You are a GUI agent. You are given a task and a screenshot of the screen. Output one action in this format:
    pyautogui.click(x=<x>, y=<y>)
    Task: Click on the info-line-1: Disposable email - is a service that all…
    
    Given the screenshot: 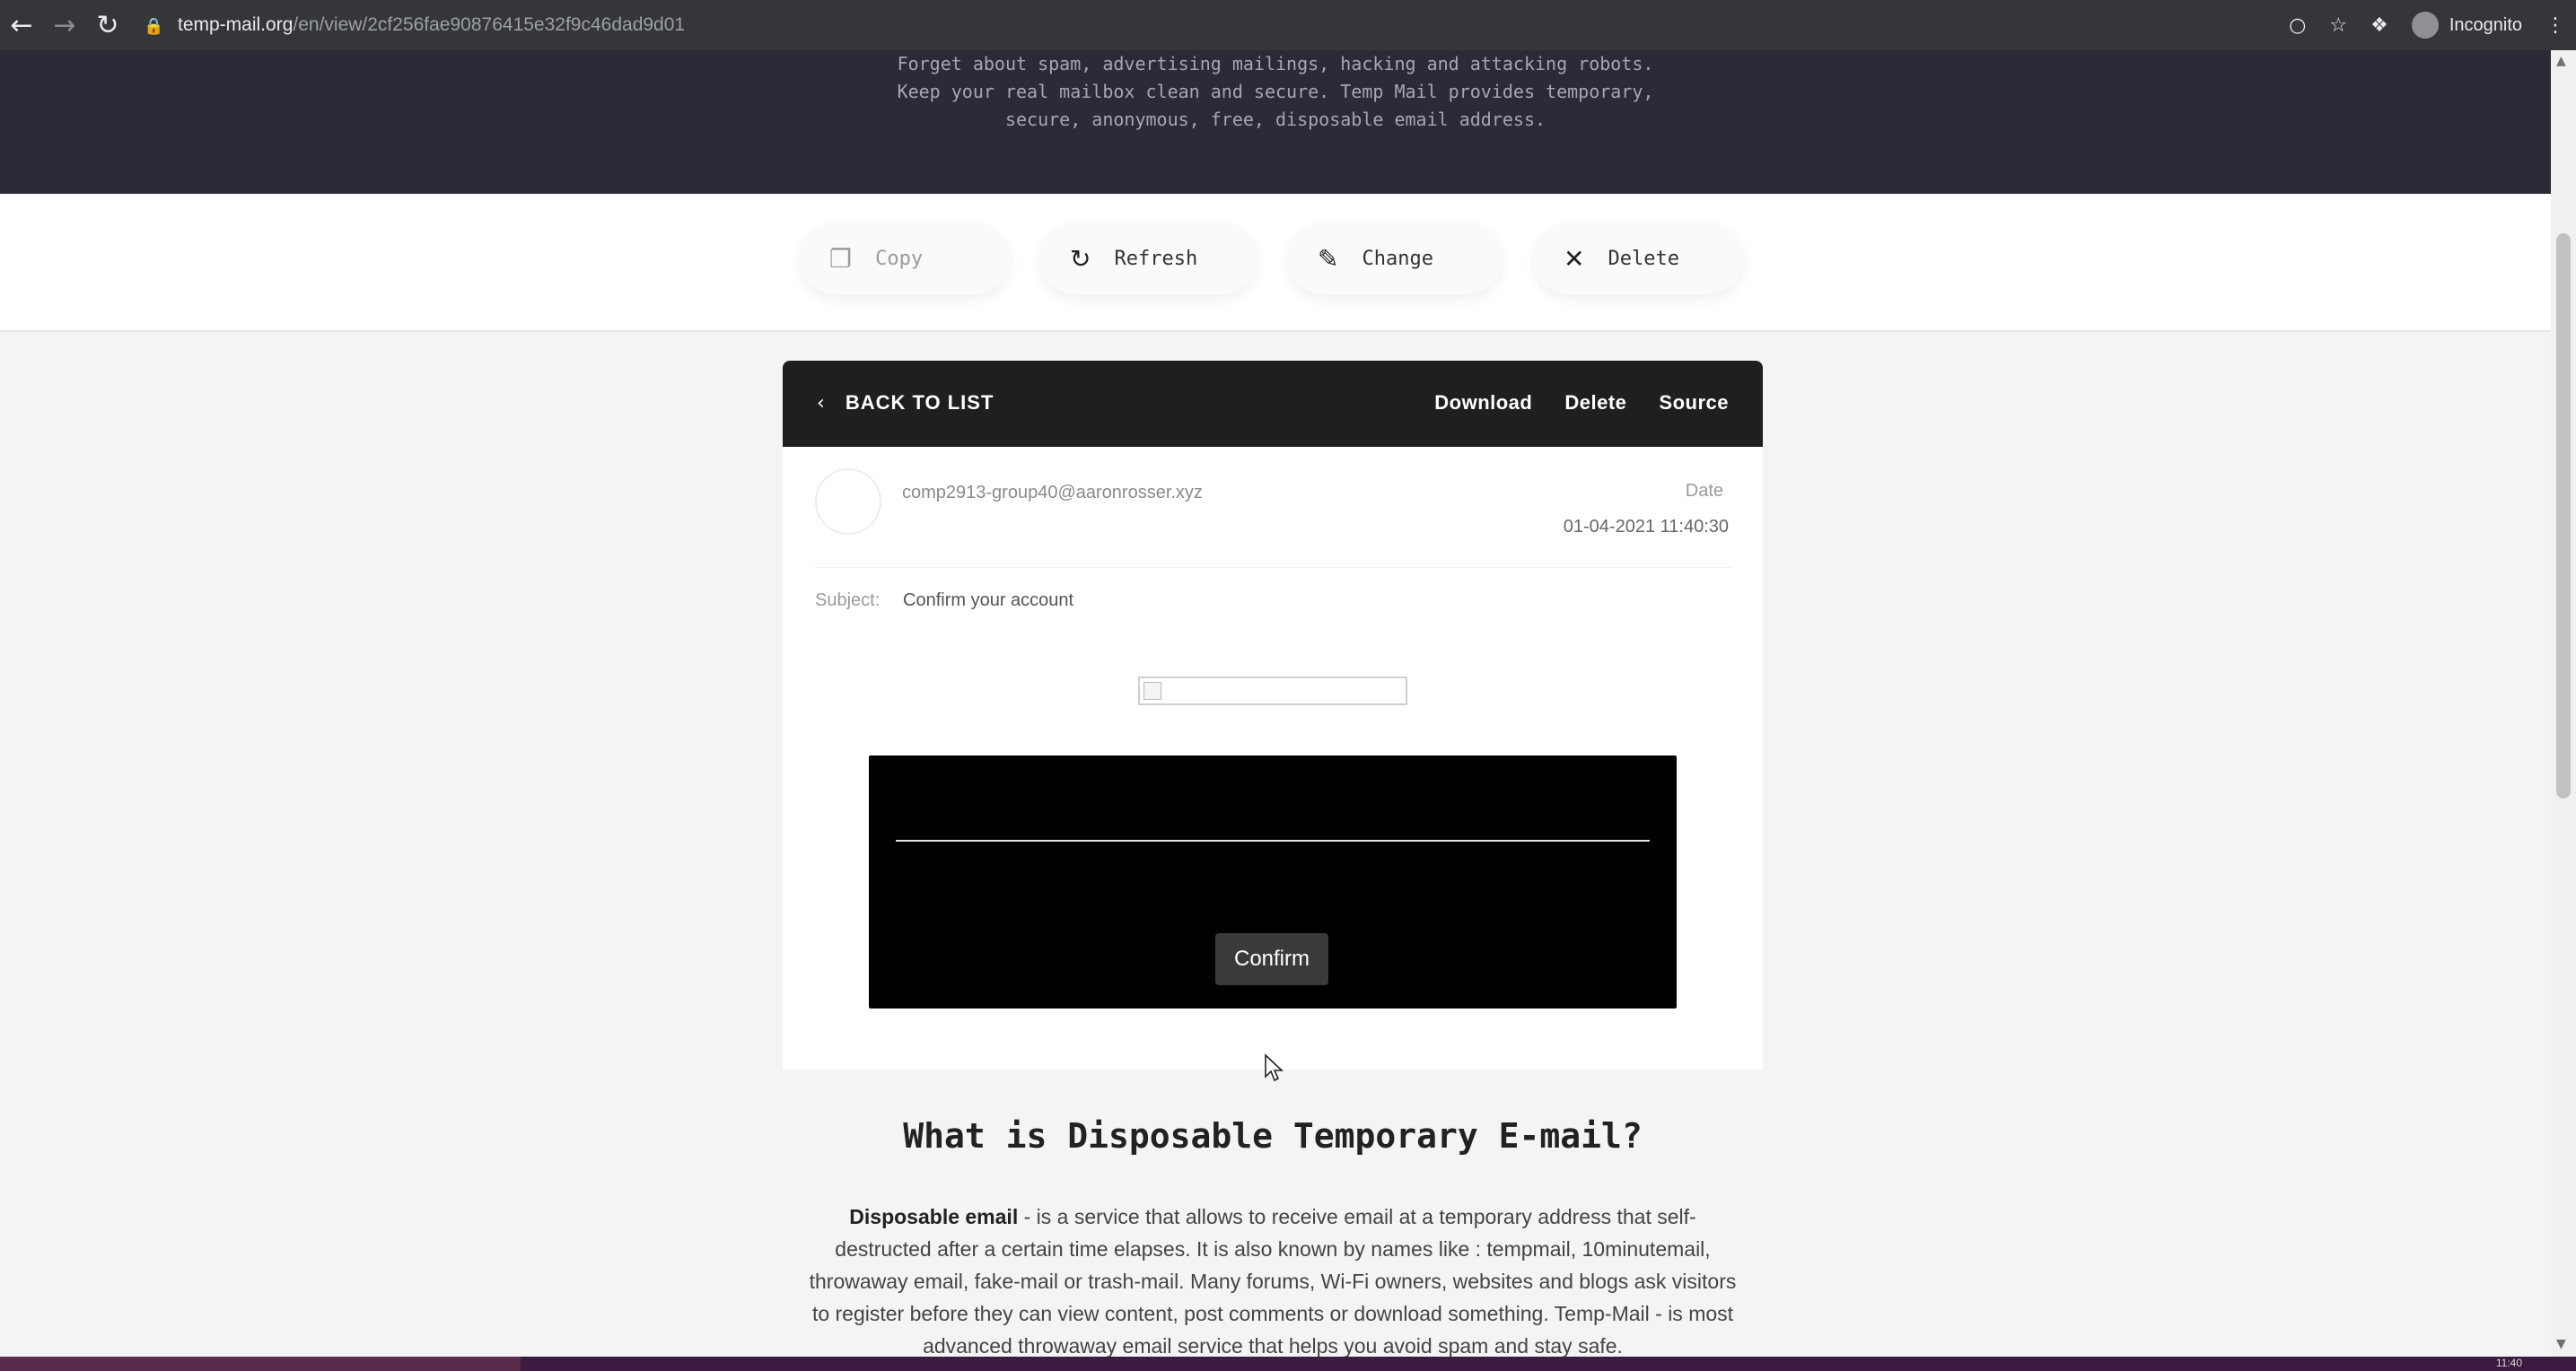 What is the action you would take?
    pyautogui.click(x=1273, y=1217)
    